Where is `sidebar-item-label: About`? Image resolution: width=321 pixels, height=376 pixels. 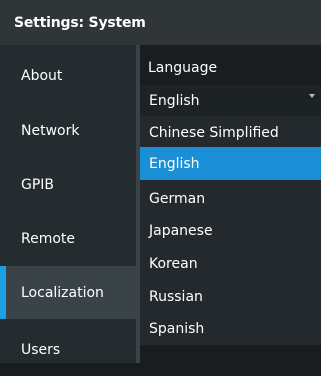
sidebar-item-label: About is located at coordinates (42, 75).